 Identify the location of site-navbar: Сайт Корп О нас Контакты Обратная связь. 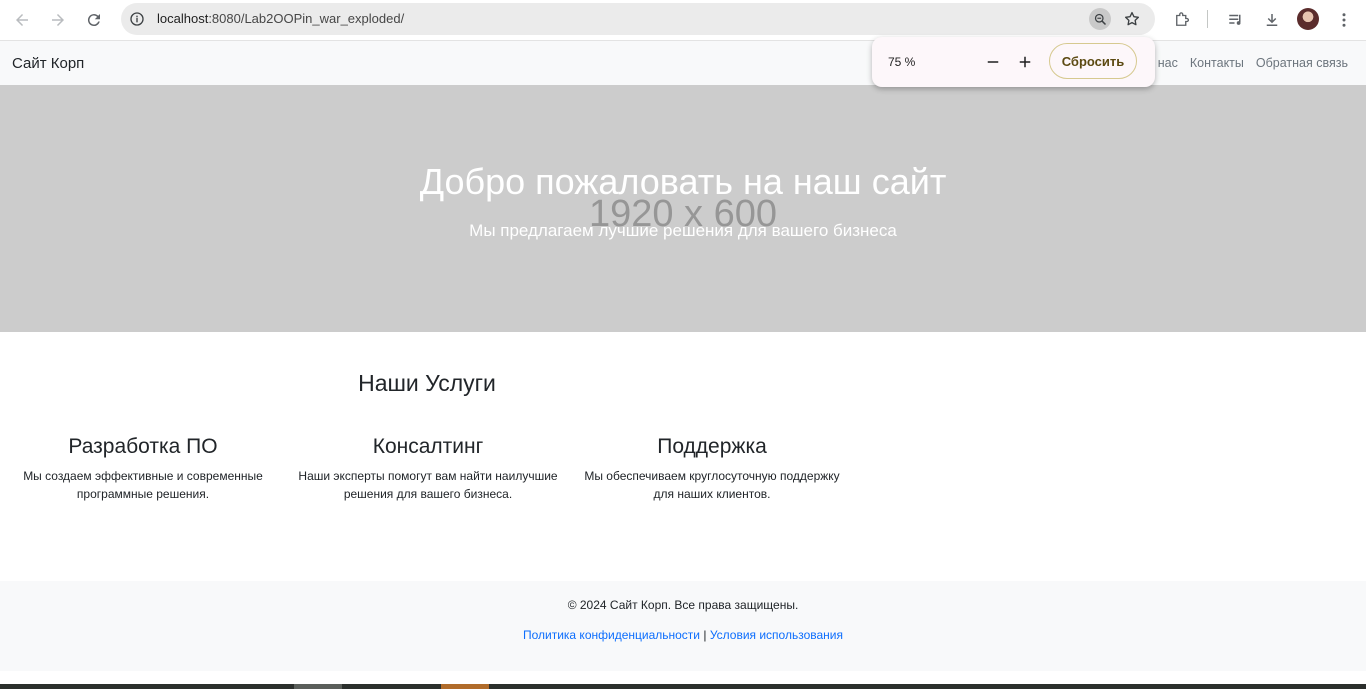
(683, 63).